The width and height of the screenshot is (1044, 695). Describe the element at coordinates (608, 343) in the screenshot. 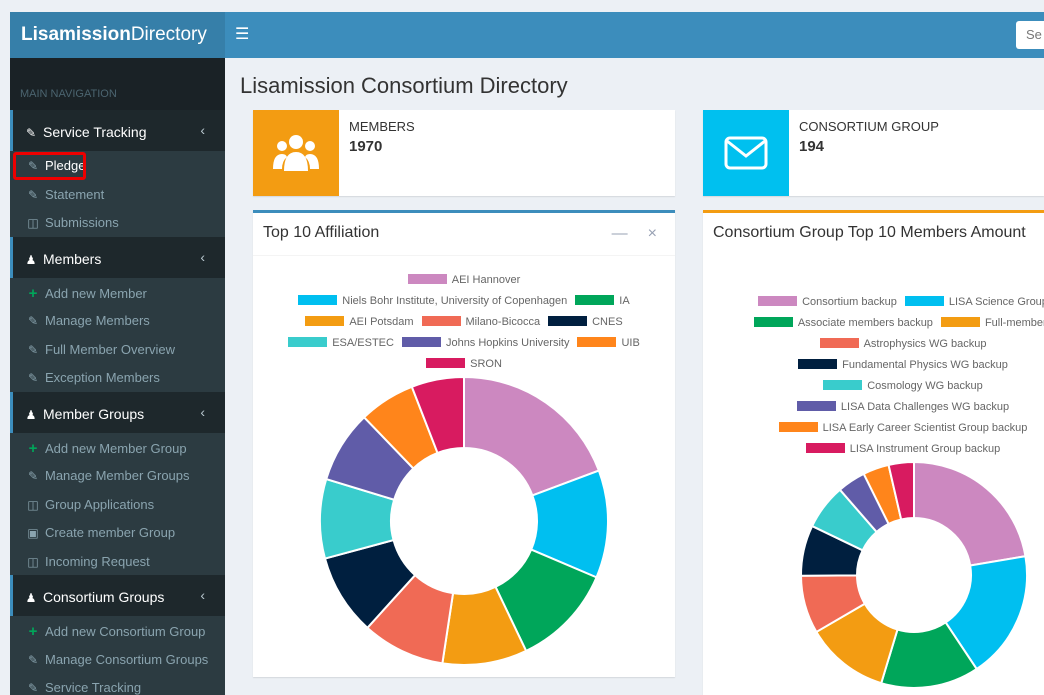

I see `legend-item: UIB` at that location.